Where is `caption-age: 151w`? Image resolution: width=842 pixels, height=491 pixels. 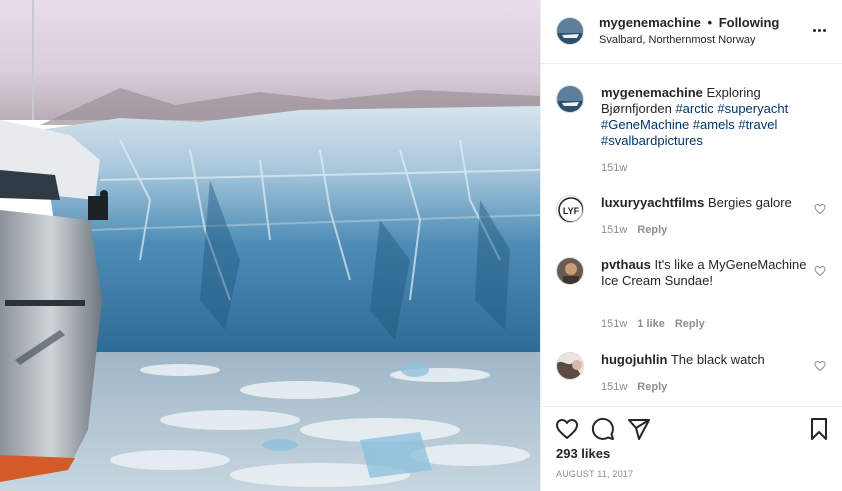
caption-age: 151w is located at coordinates (614, 168).